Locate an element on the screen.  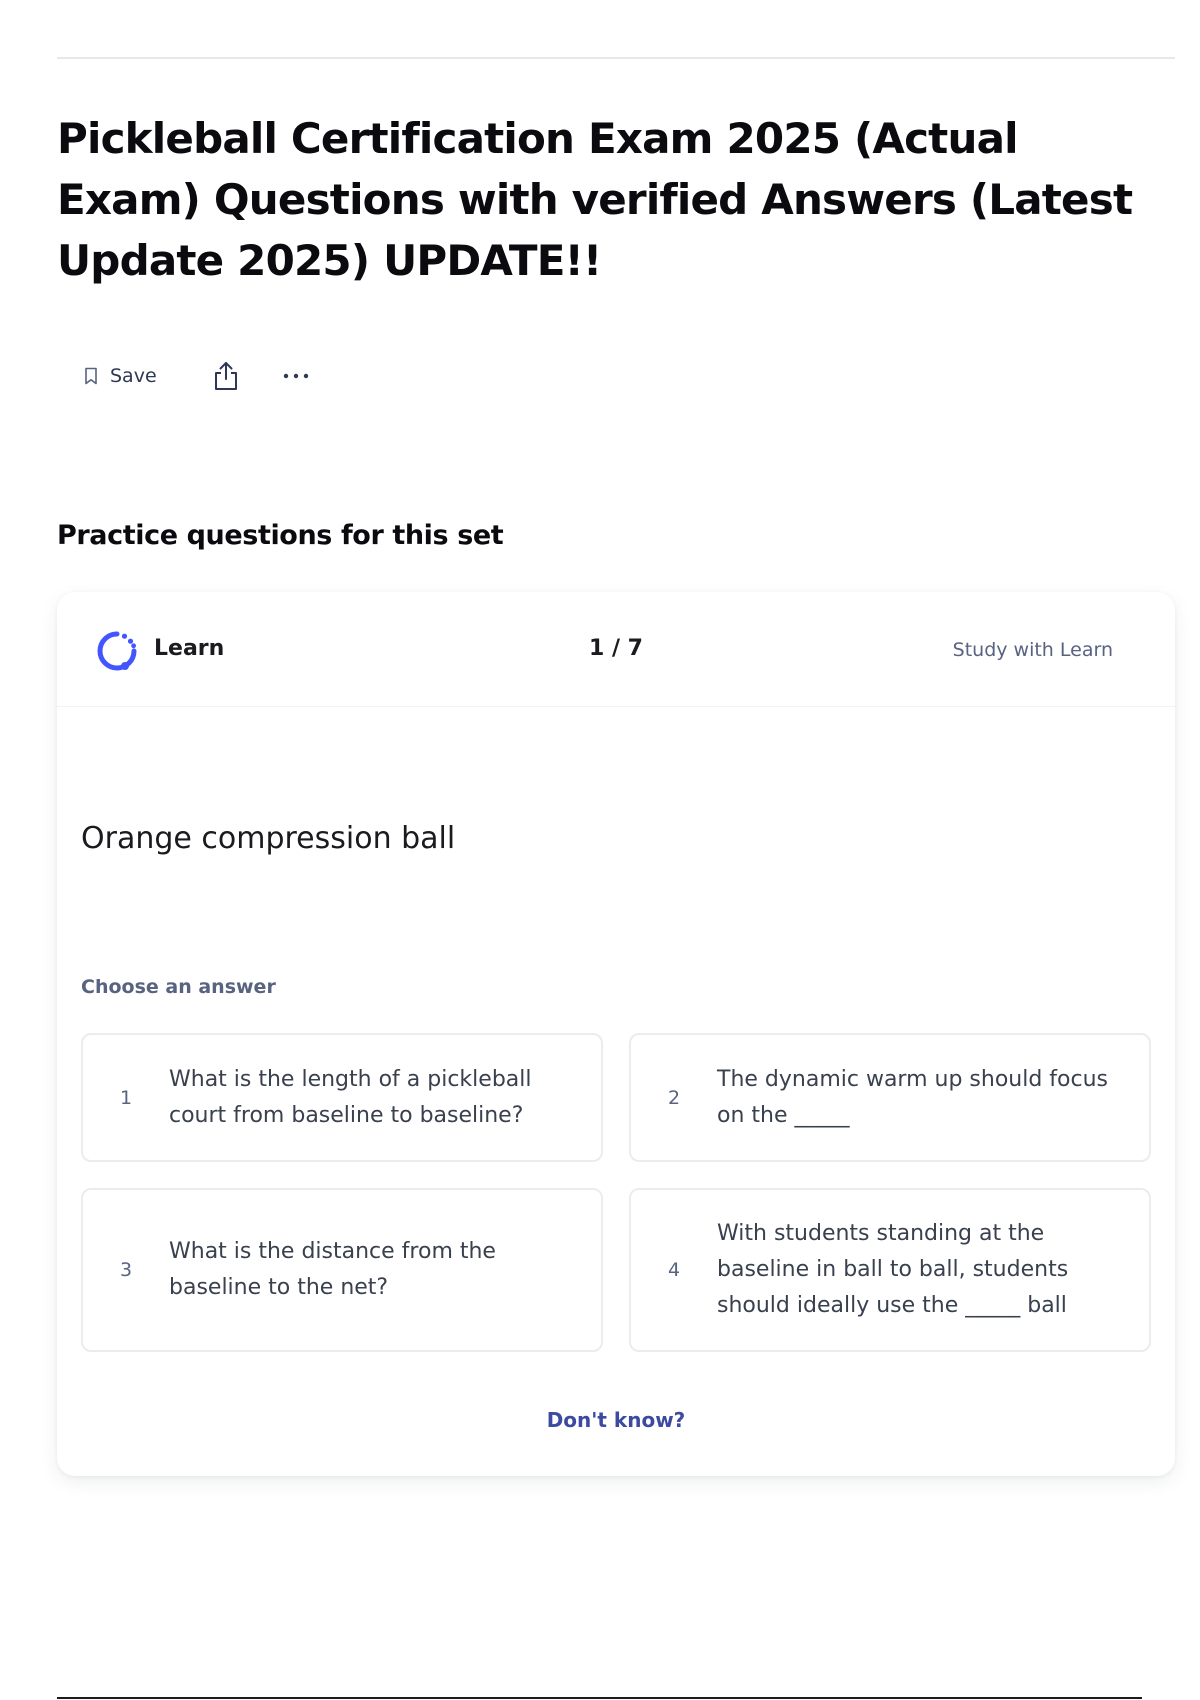
share-icon is located at coordinates (225, 376).